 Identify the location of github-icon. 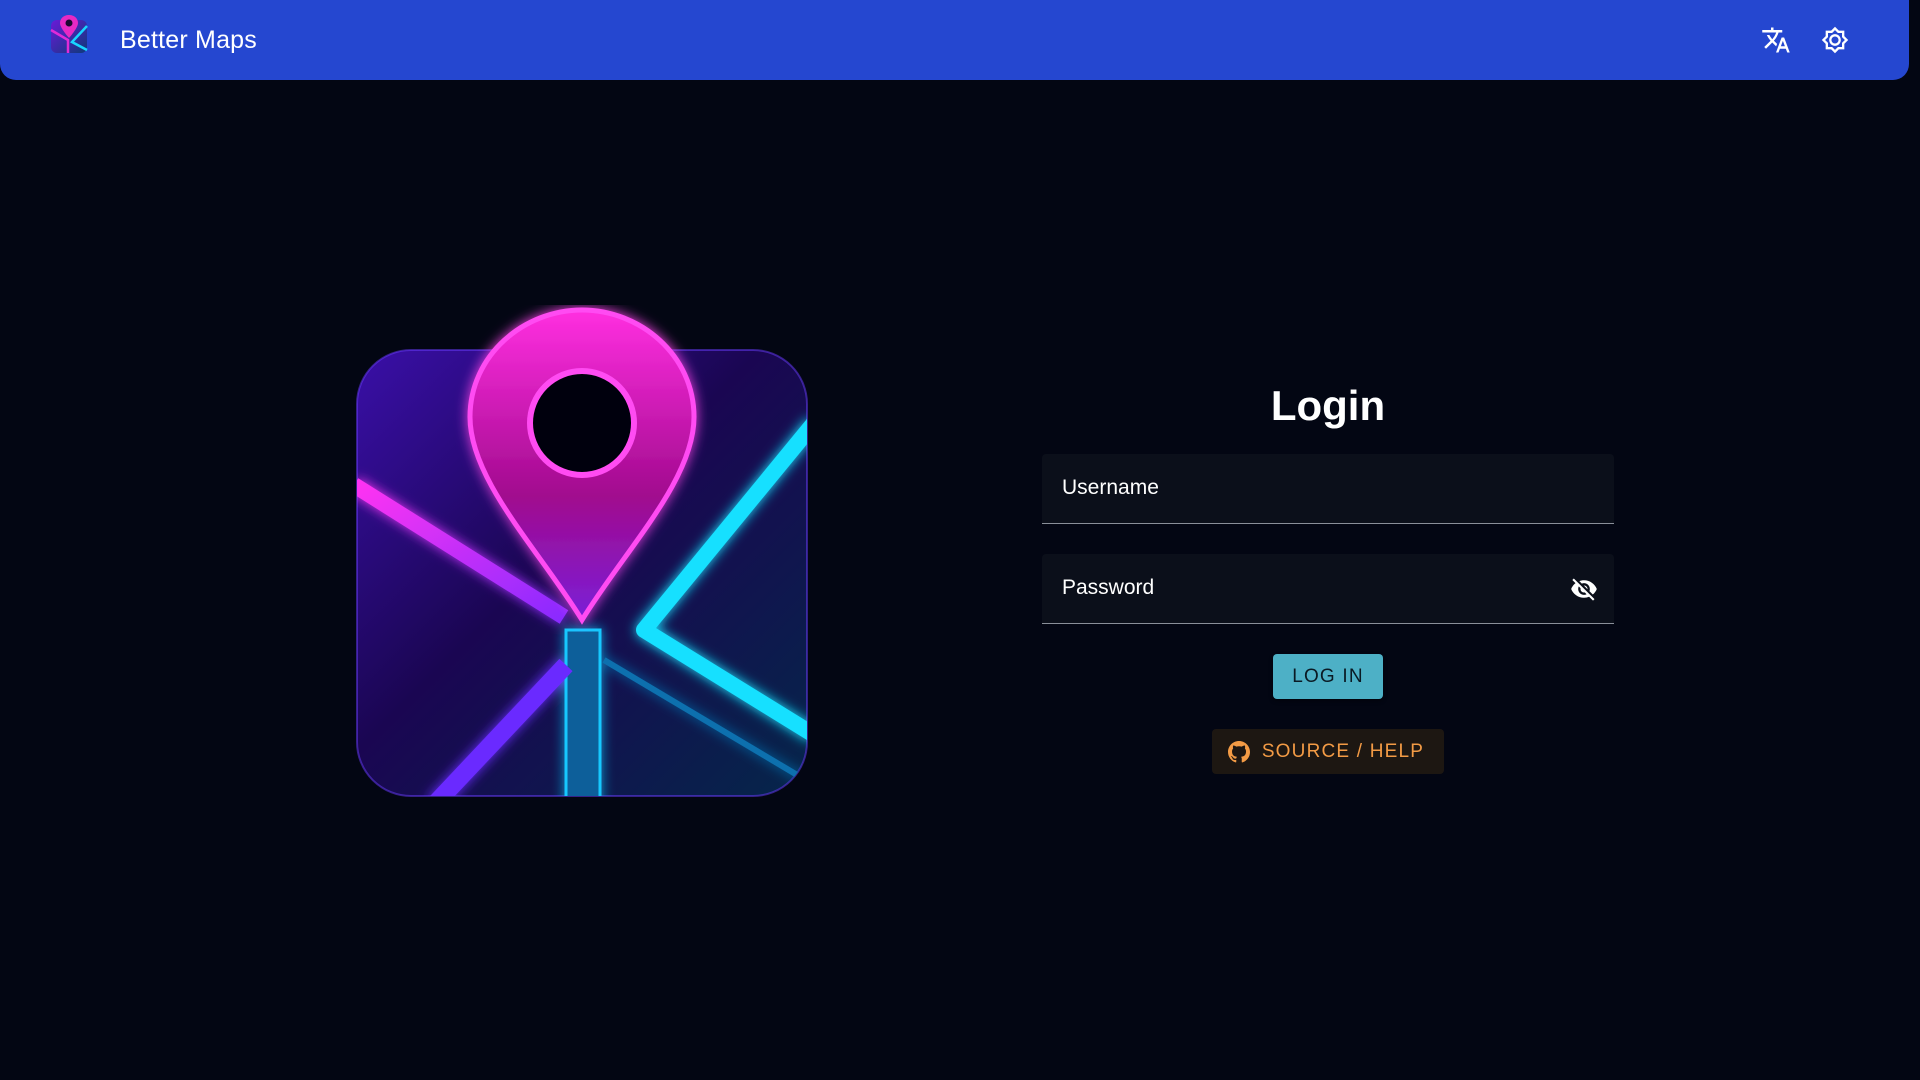
(1238, 751).